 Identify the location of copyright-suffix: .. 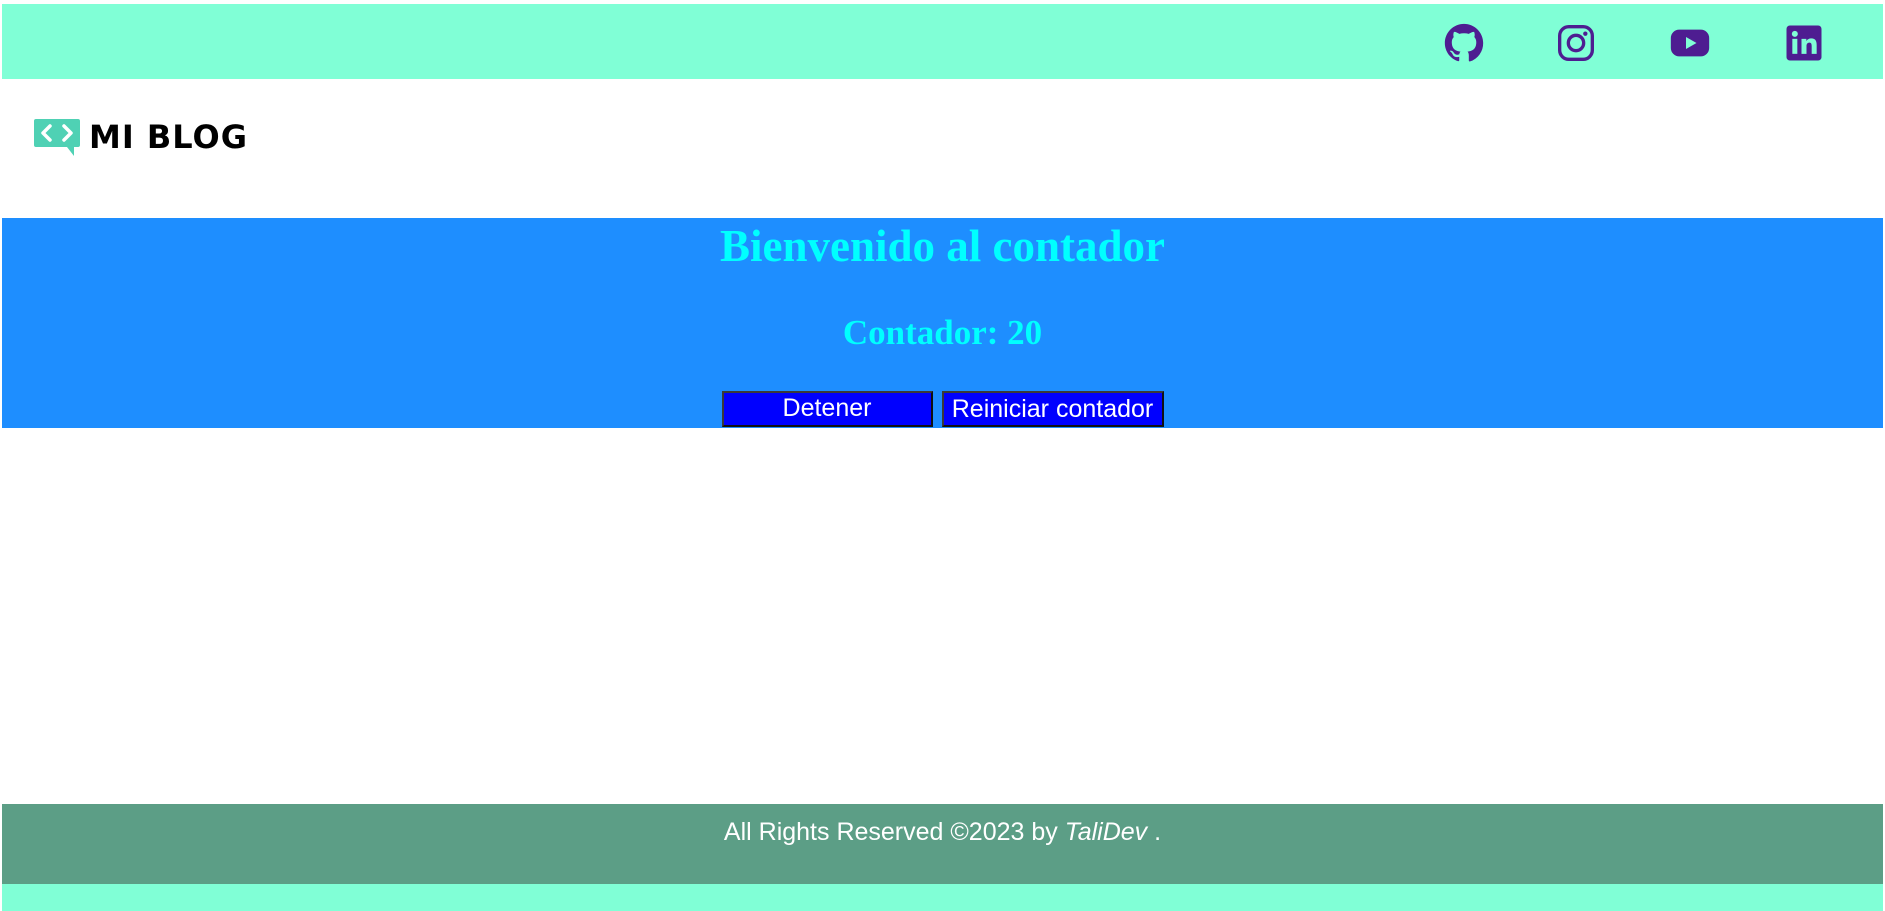
(1154, 832).